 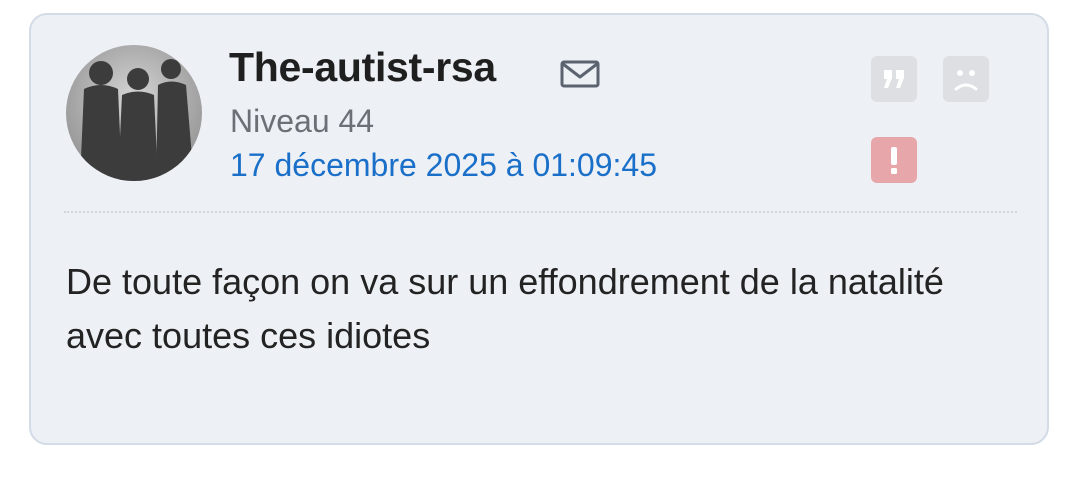 I want to click on author-name: The-autist-rsa, so click(x=362, y=67).